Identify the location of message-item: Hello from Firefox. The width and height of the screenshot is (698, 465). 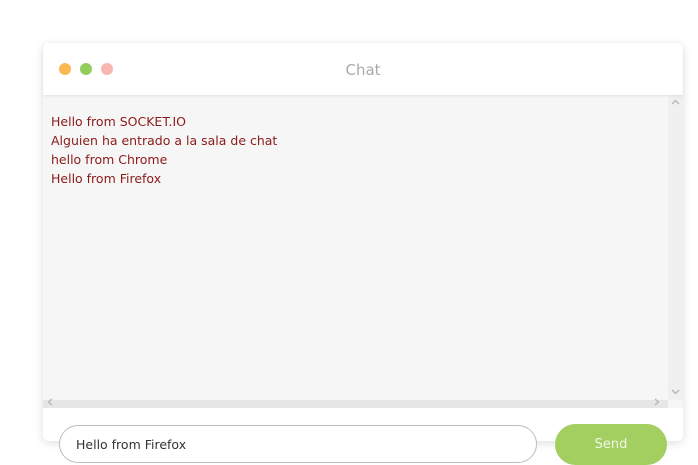
(106, 178).